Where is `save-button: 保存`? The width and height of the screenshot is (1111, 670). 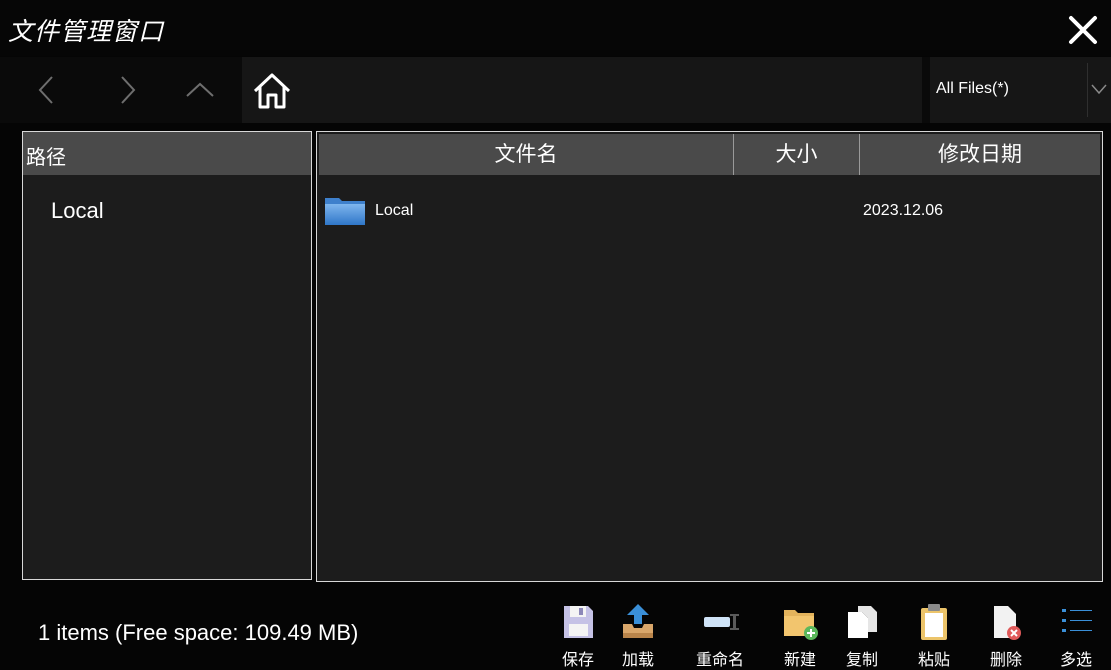
save-button: 保存 is located at coordinates (578, 635).